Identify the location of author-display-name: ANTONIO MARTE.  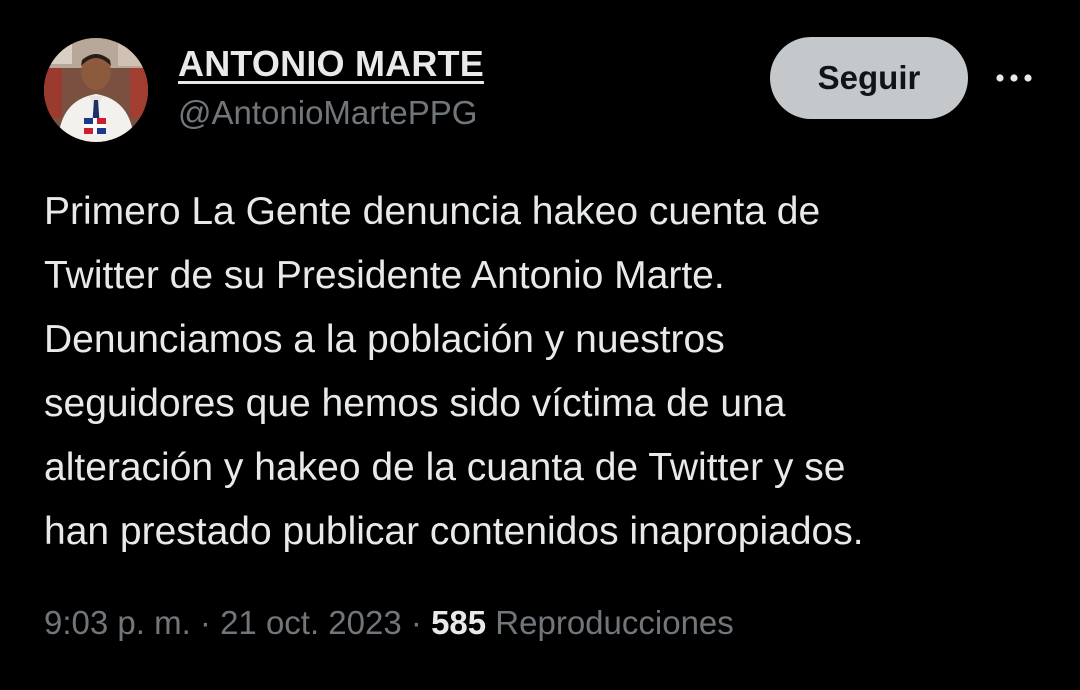
(331, 64).